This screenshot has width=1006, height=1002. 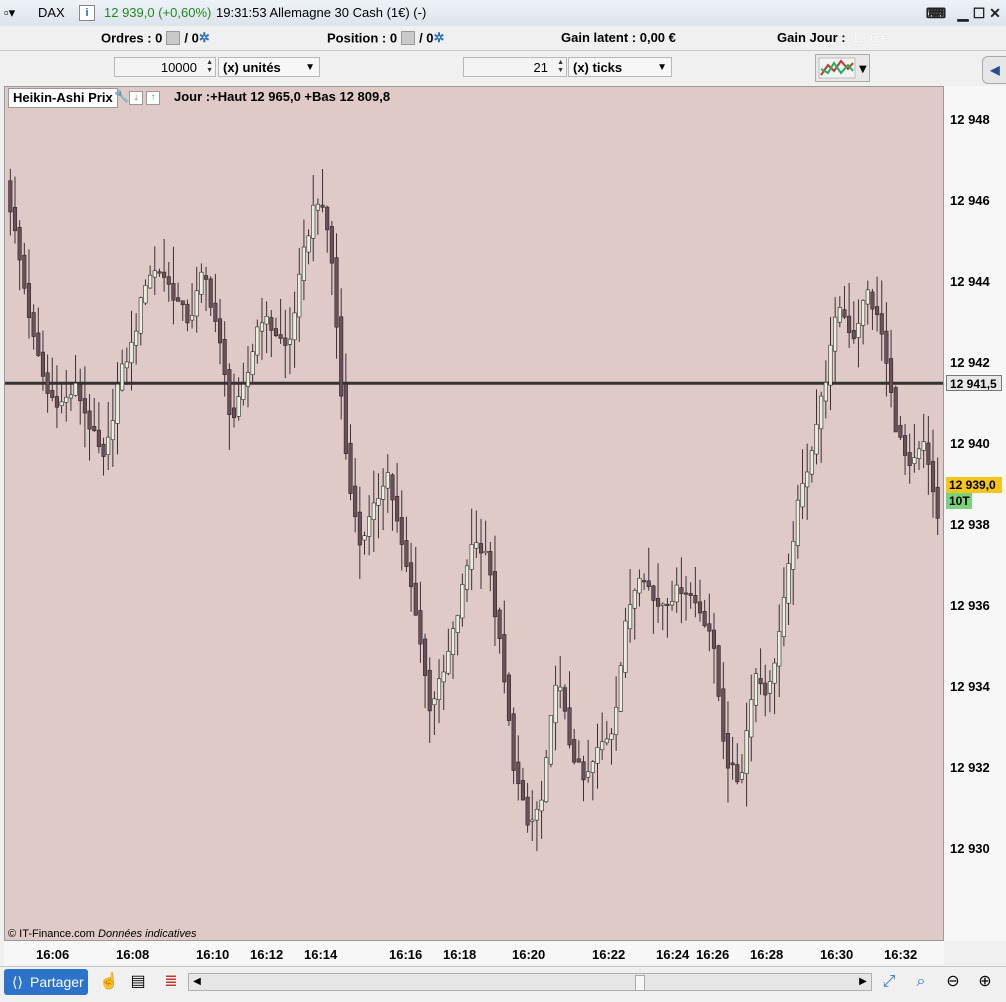 What do you see at coordinates (889, 982) in the screenshot?
I see `auto-scale-icon: ⤢` at bounding box center [889, 982].